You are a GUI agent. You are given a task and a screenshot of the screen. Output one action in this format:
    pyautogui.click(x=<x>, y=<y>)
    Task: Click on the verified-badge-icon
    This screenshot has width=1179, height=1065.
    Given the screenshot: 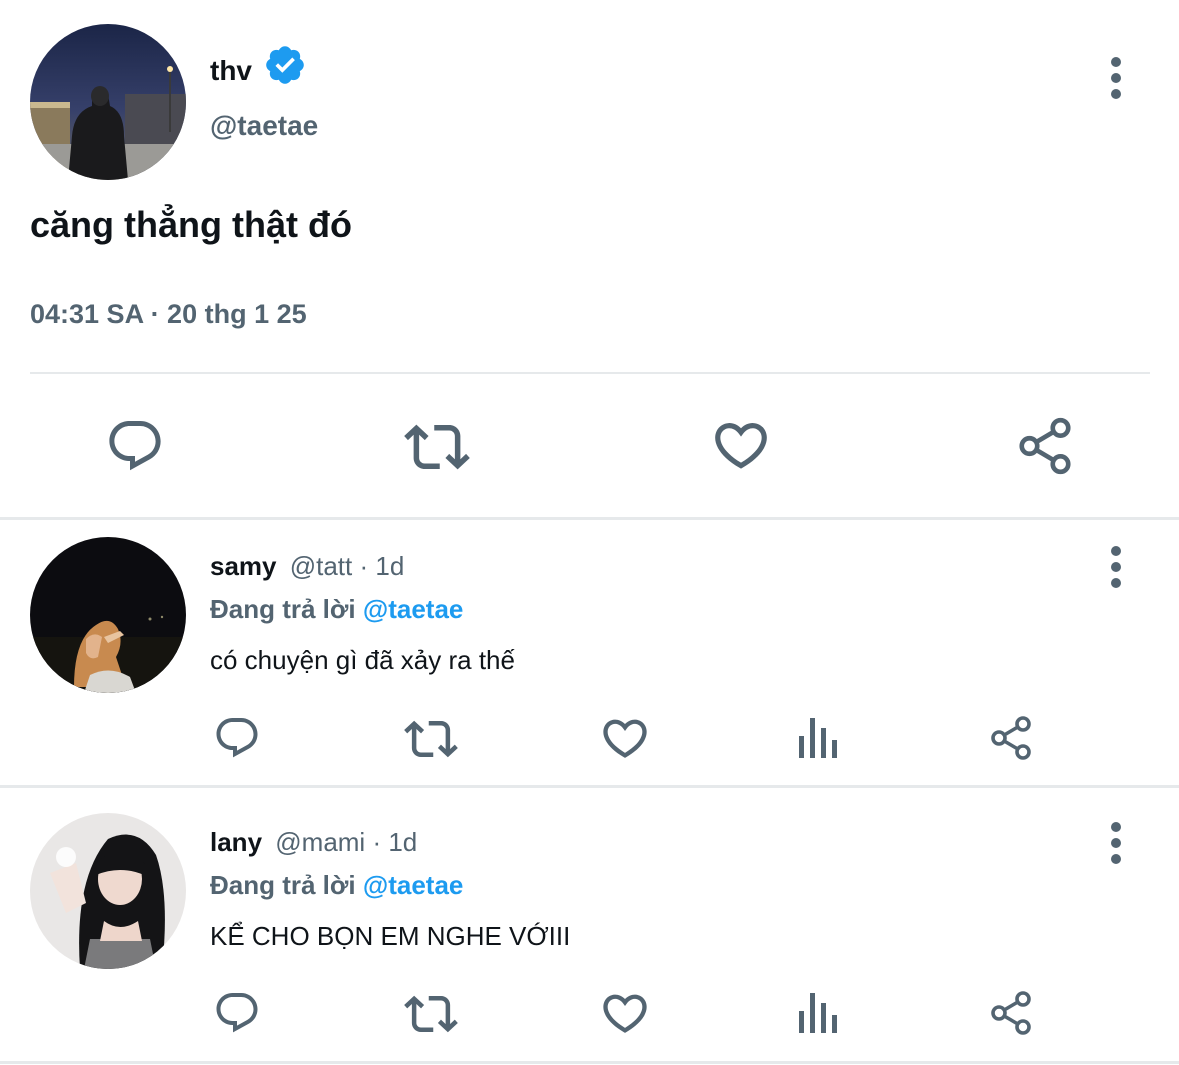 What is the action you would take?
    pyautogui.click(x=285, y=65)
    